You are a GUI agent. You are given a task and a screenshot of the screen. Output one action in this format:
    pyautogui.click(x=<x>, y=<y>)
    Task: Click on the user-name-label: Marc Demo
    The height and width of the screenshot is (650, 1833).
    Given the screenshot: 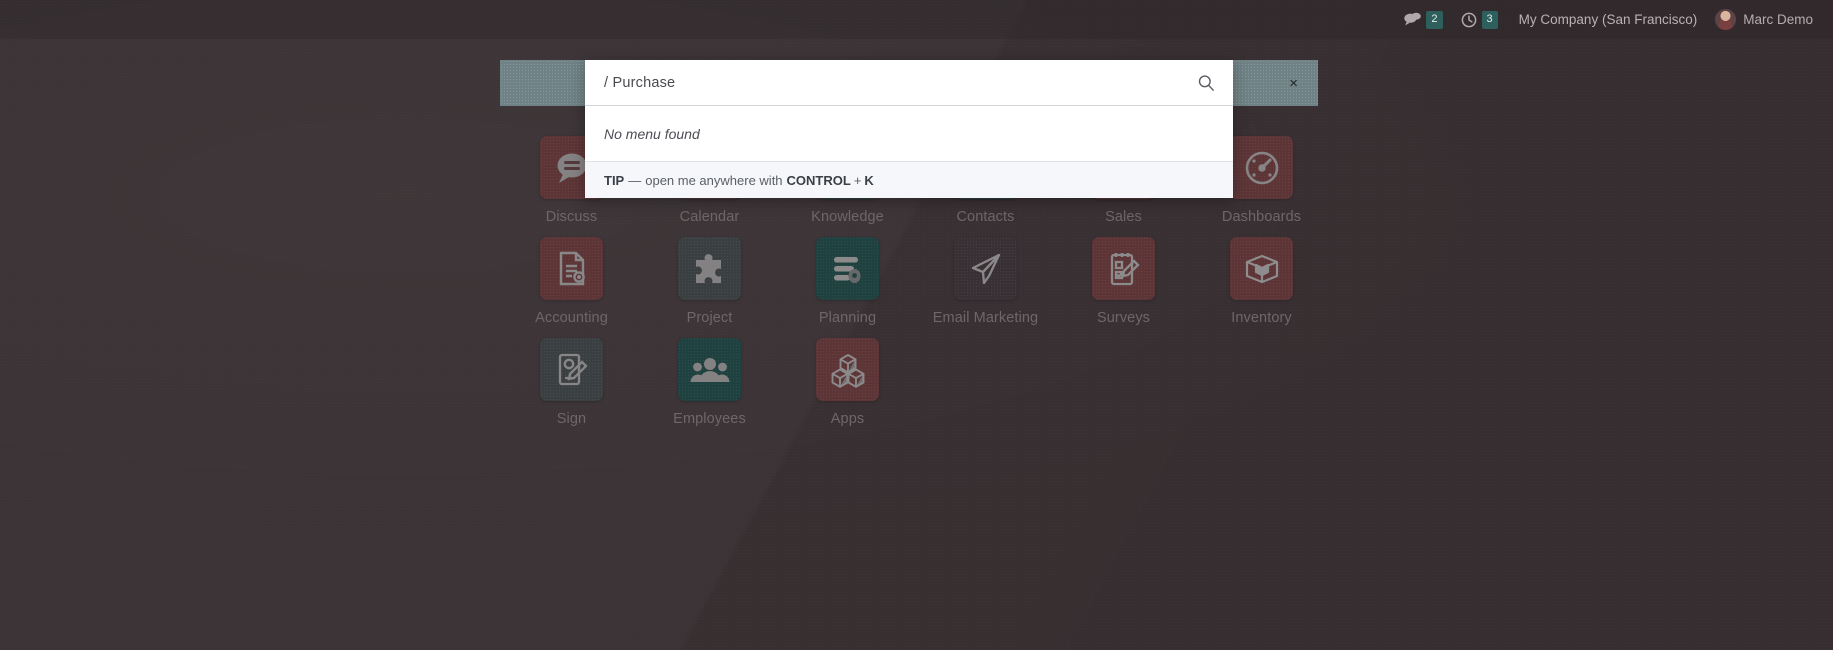 What is the action you would take?
    pyautogui.click(x=1778, y=19)
    